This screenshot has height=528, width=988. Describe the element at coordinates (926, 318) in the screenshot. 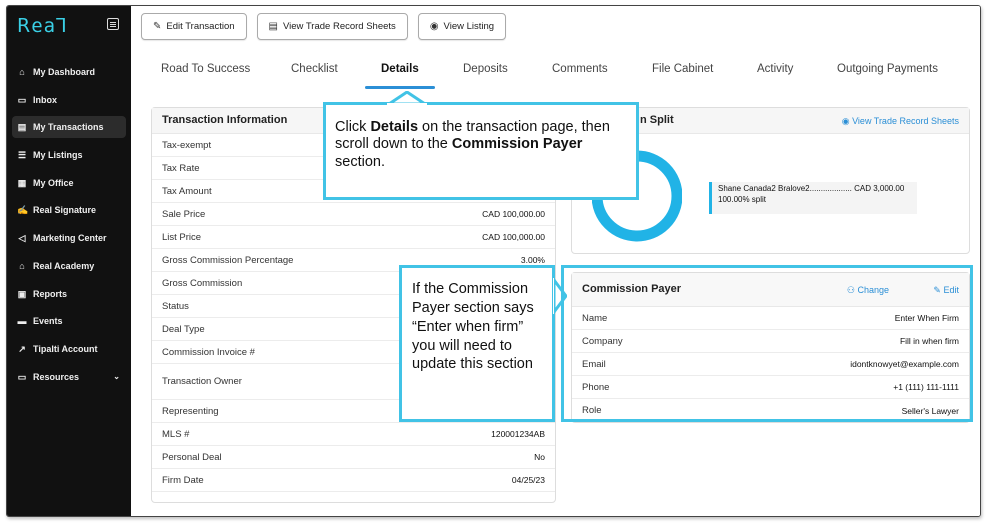

I see `row-value: Enter When Firm` at that location.